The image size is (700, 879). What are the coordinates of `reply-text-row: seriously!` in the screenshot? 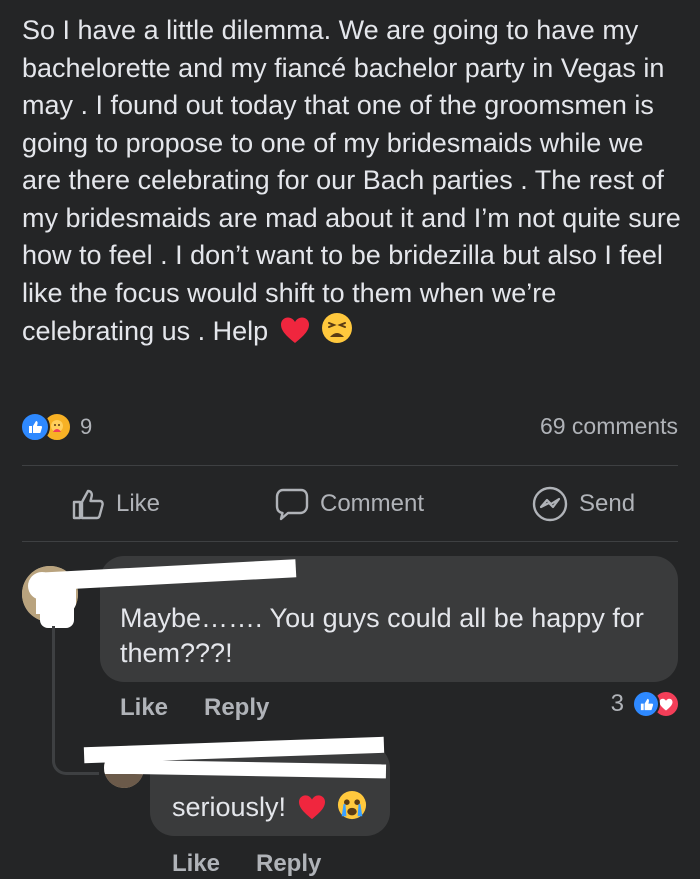 It's located at (269, 809).